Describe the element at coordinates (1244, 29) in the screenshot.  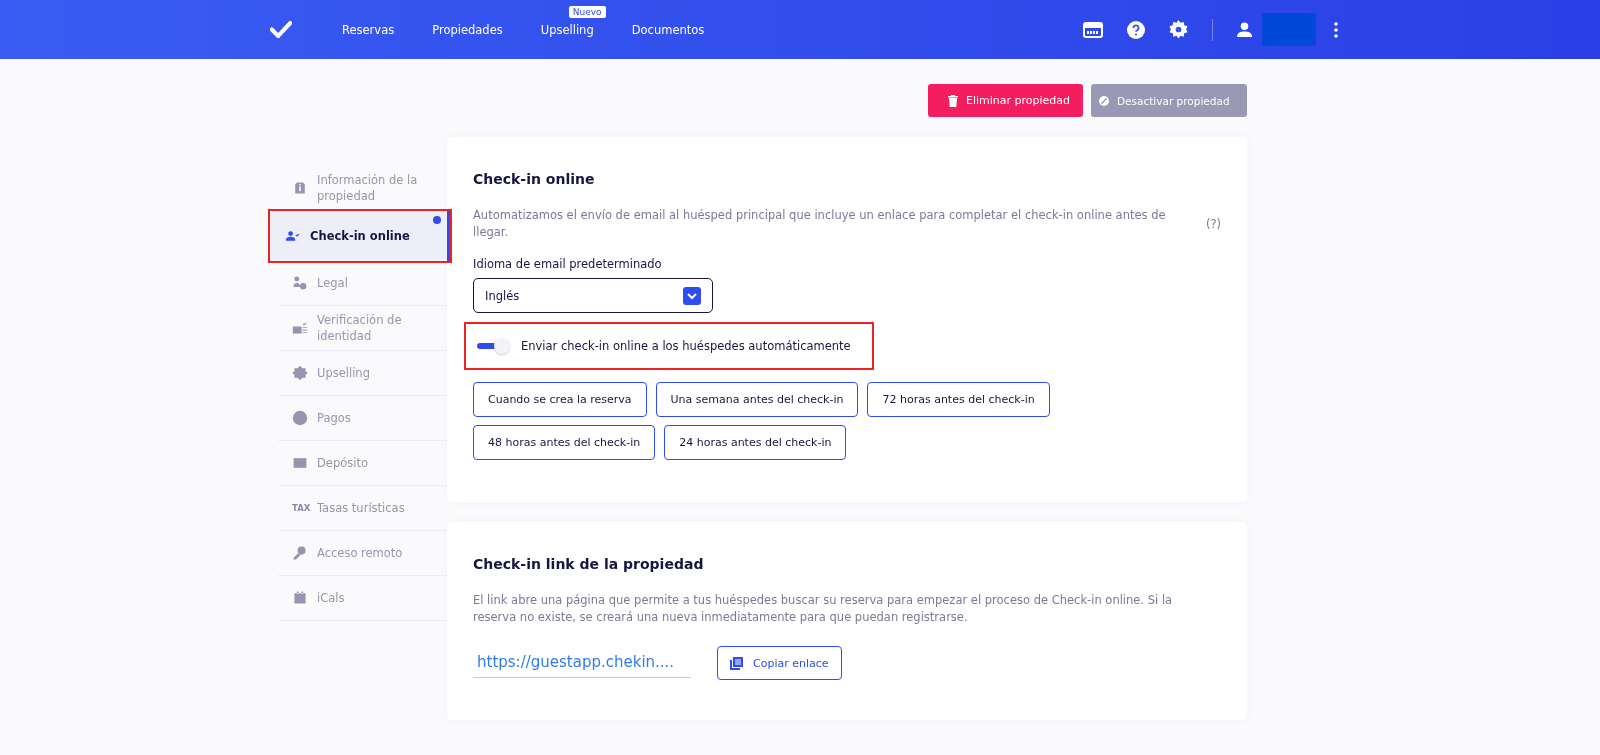
I see `user-icon` at that location.